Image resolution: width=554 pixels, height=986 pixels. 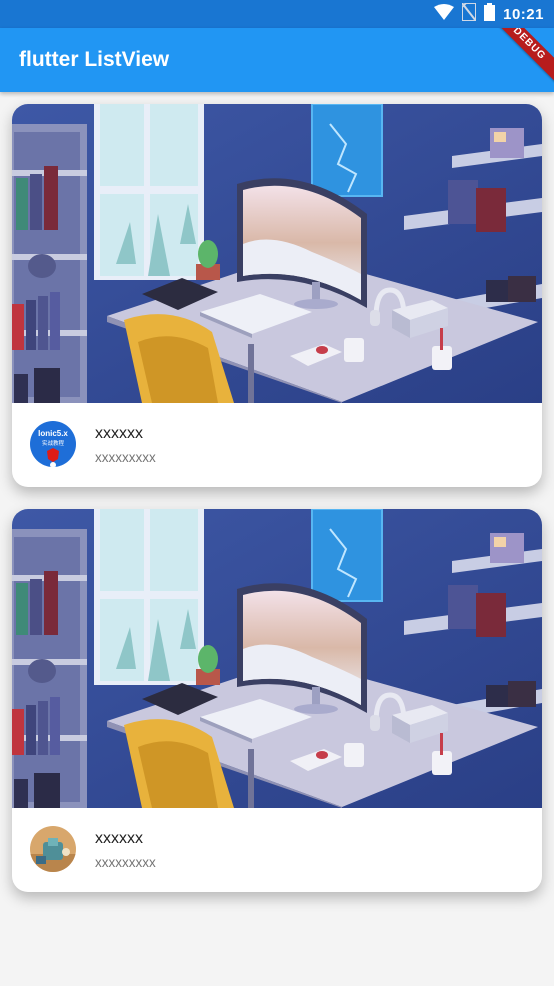 I want to click on no-sim-icon, so click(x=469, y=13).